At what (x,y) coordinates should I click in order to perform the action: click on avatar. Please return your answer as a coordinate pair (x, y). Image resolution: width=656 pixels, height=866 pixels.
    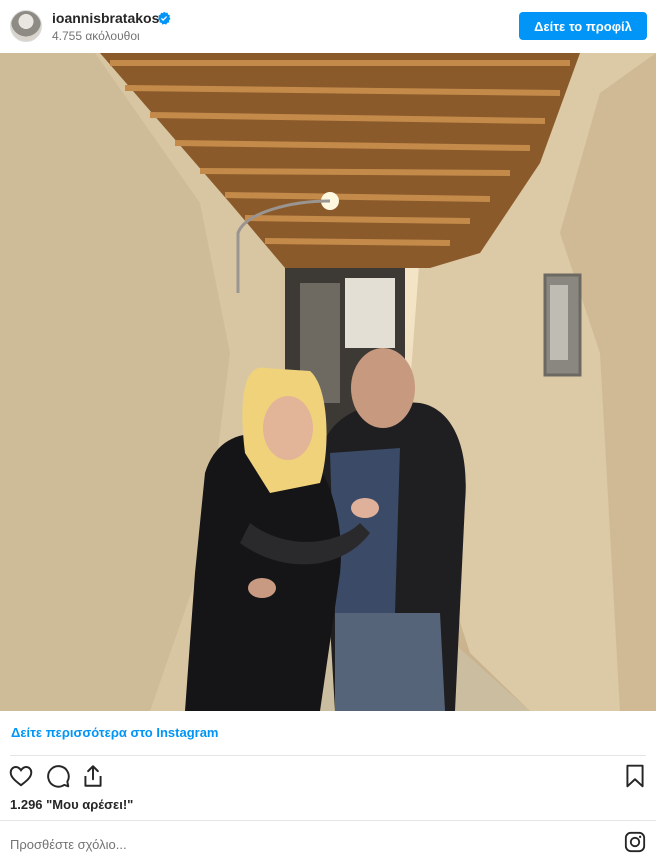
    Looking at the image, I should click on (26, 26).